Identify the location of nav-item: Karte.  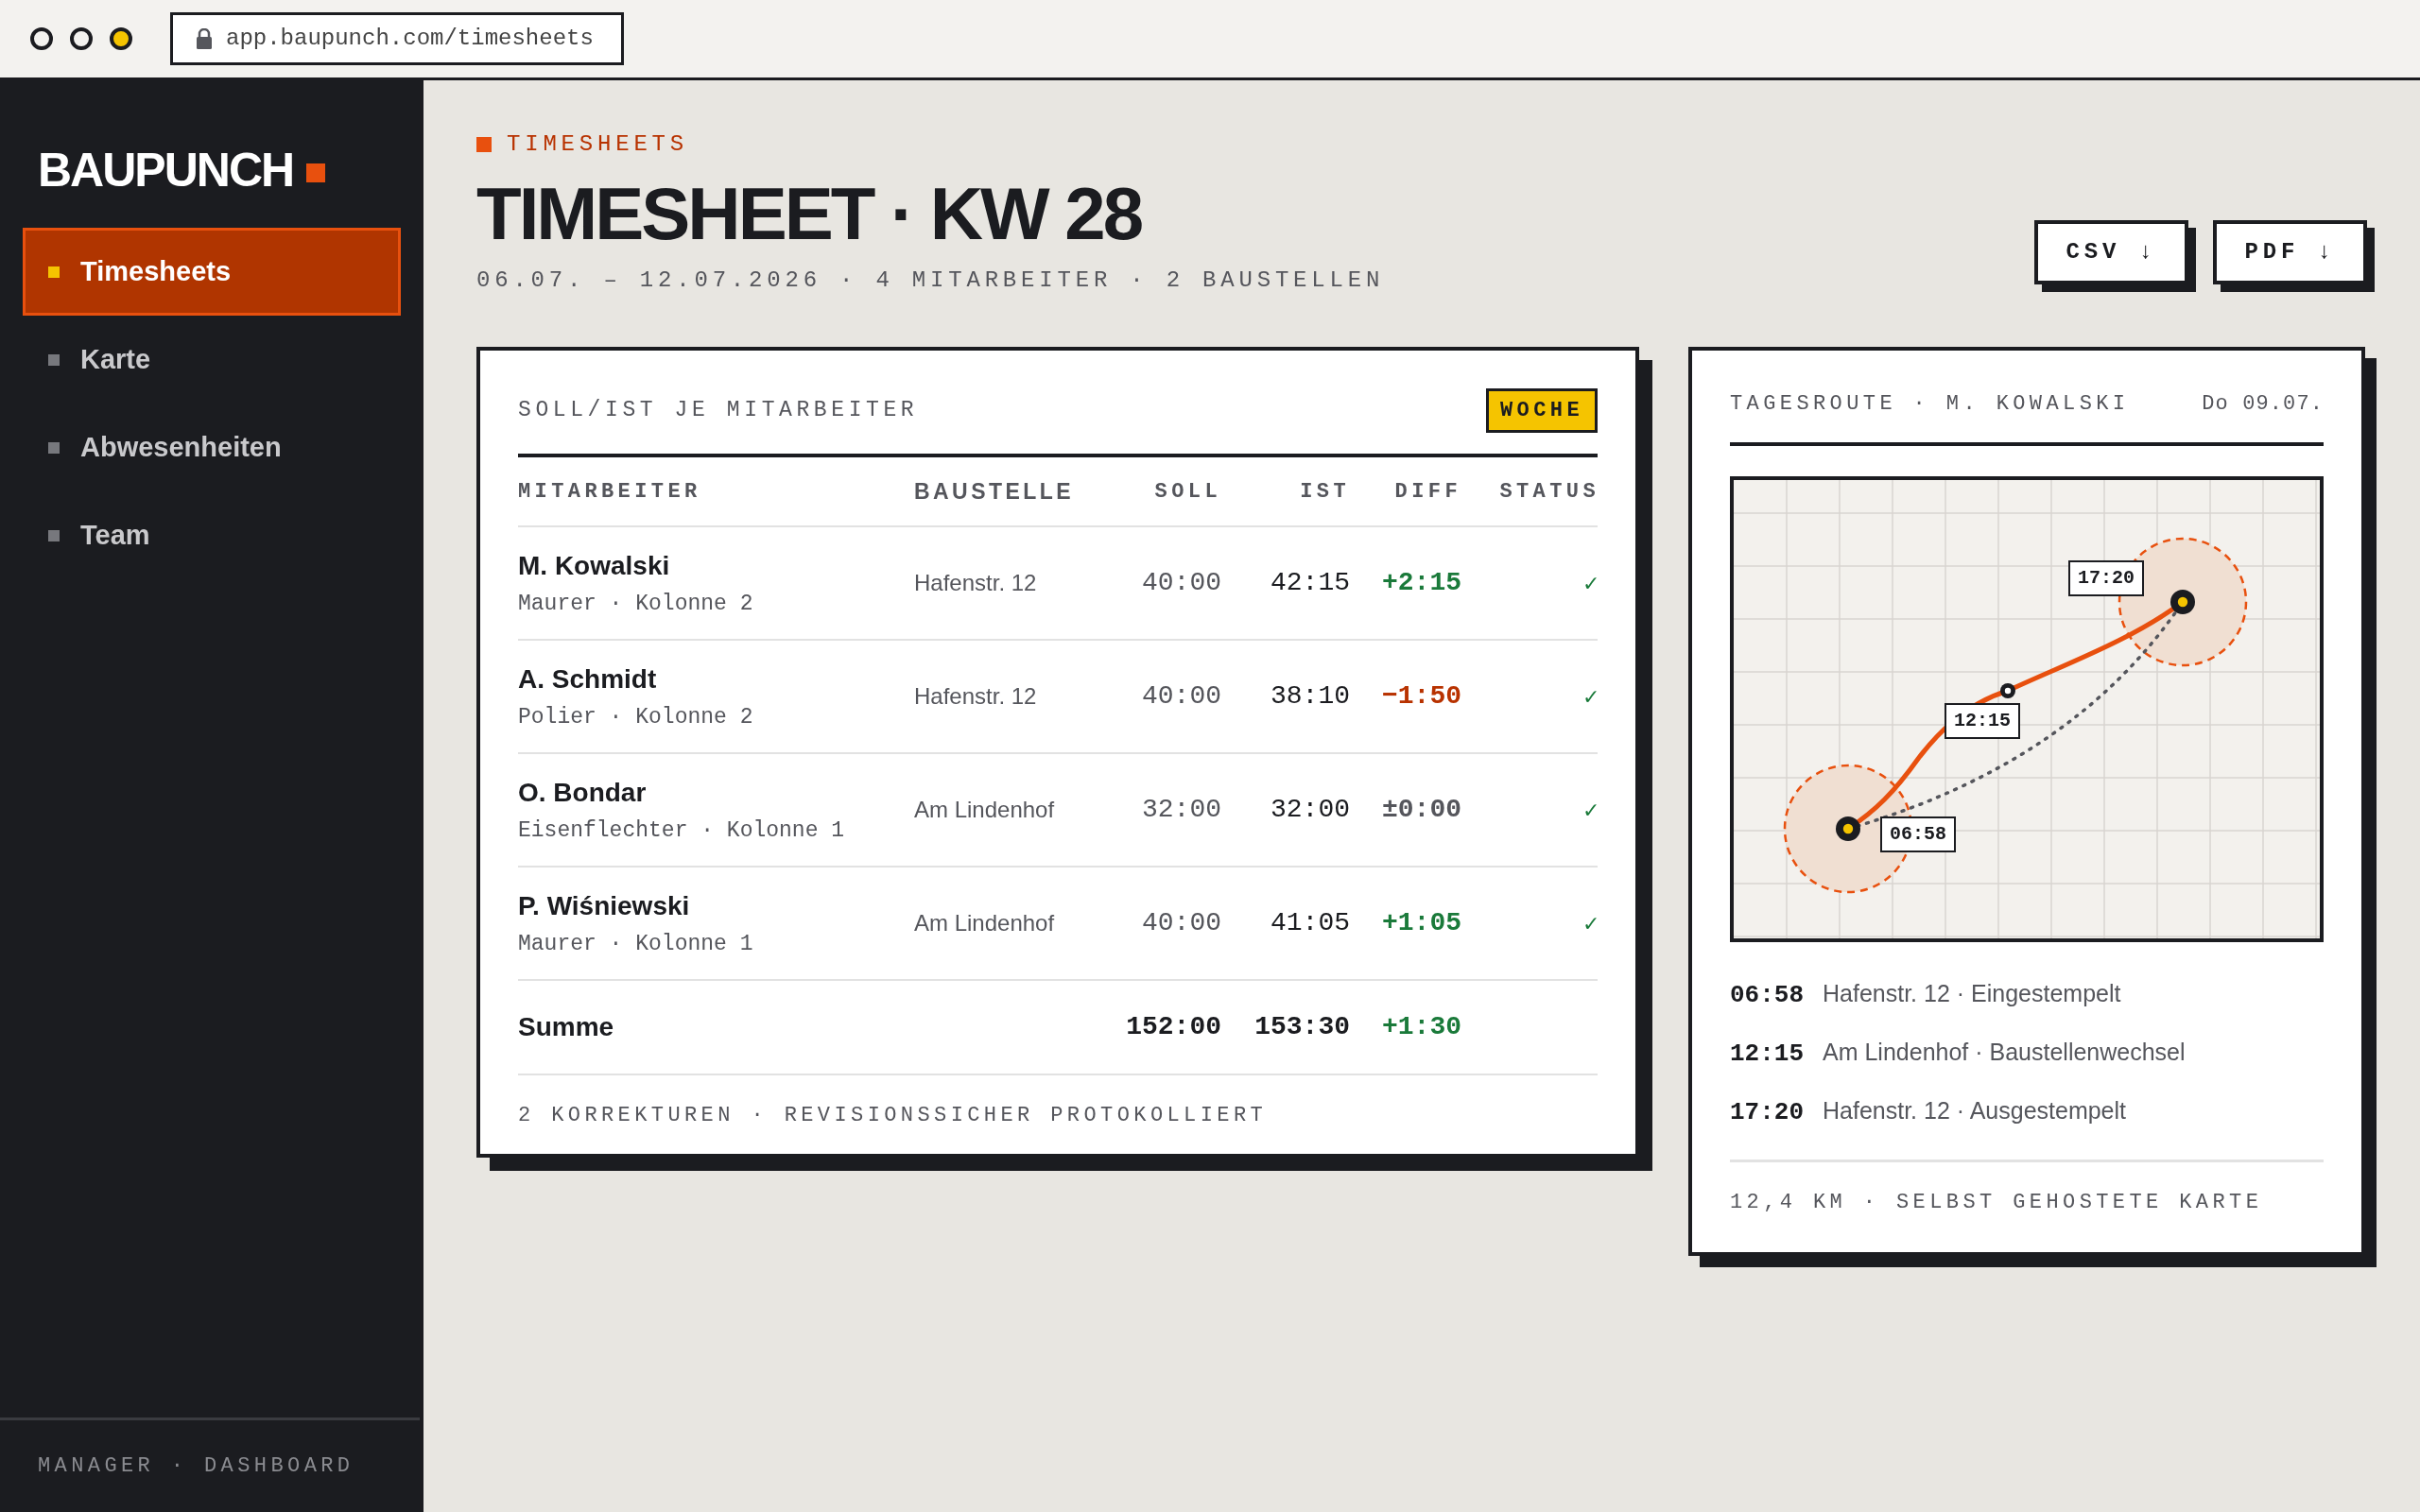
(212, 360).